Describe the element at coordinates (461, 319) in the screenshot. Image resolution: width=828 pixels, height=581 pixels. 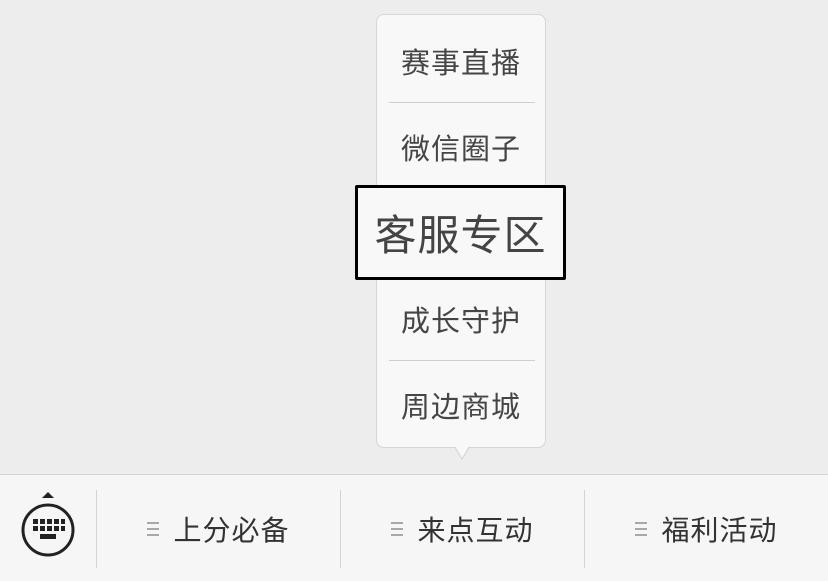
I see `menu-item-growth-guard: 成长守护` at that location.